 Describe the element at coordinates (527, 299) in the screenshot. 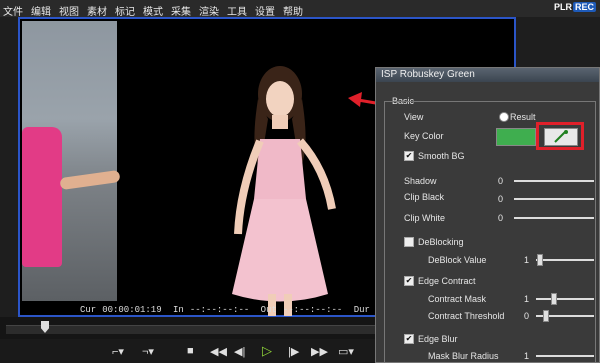

I see `contract-mask-value: 1` at that location.